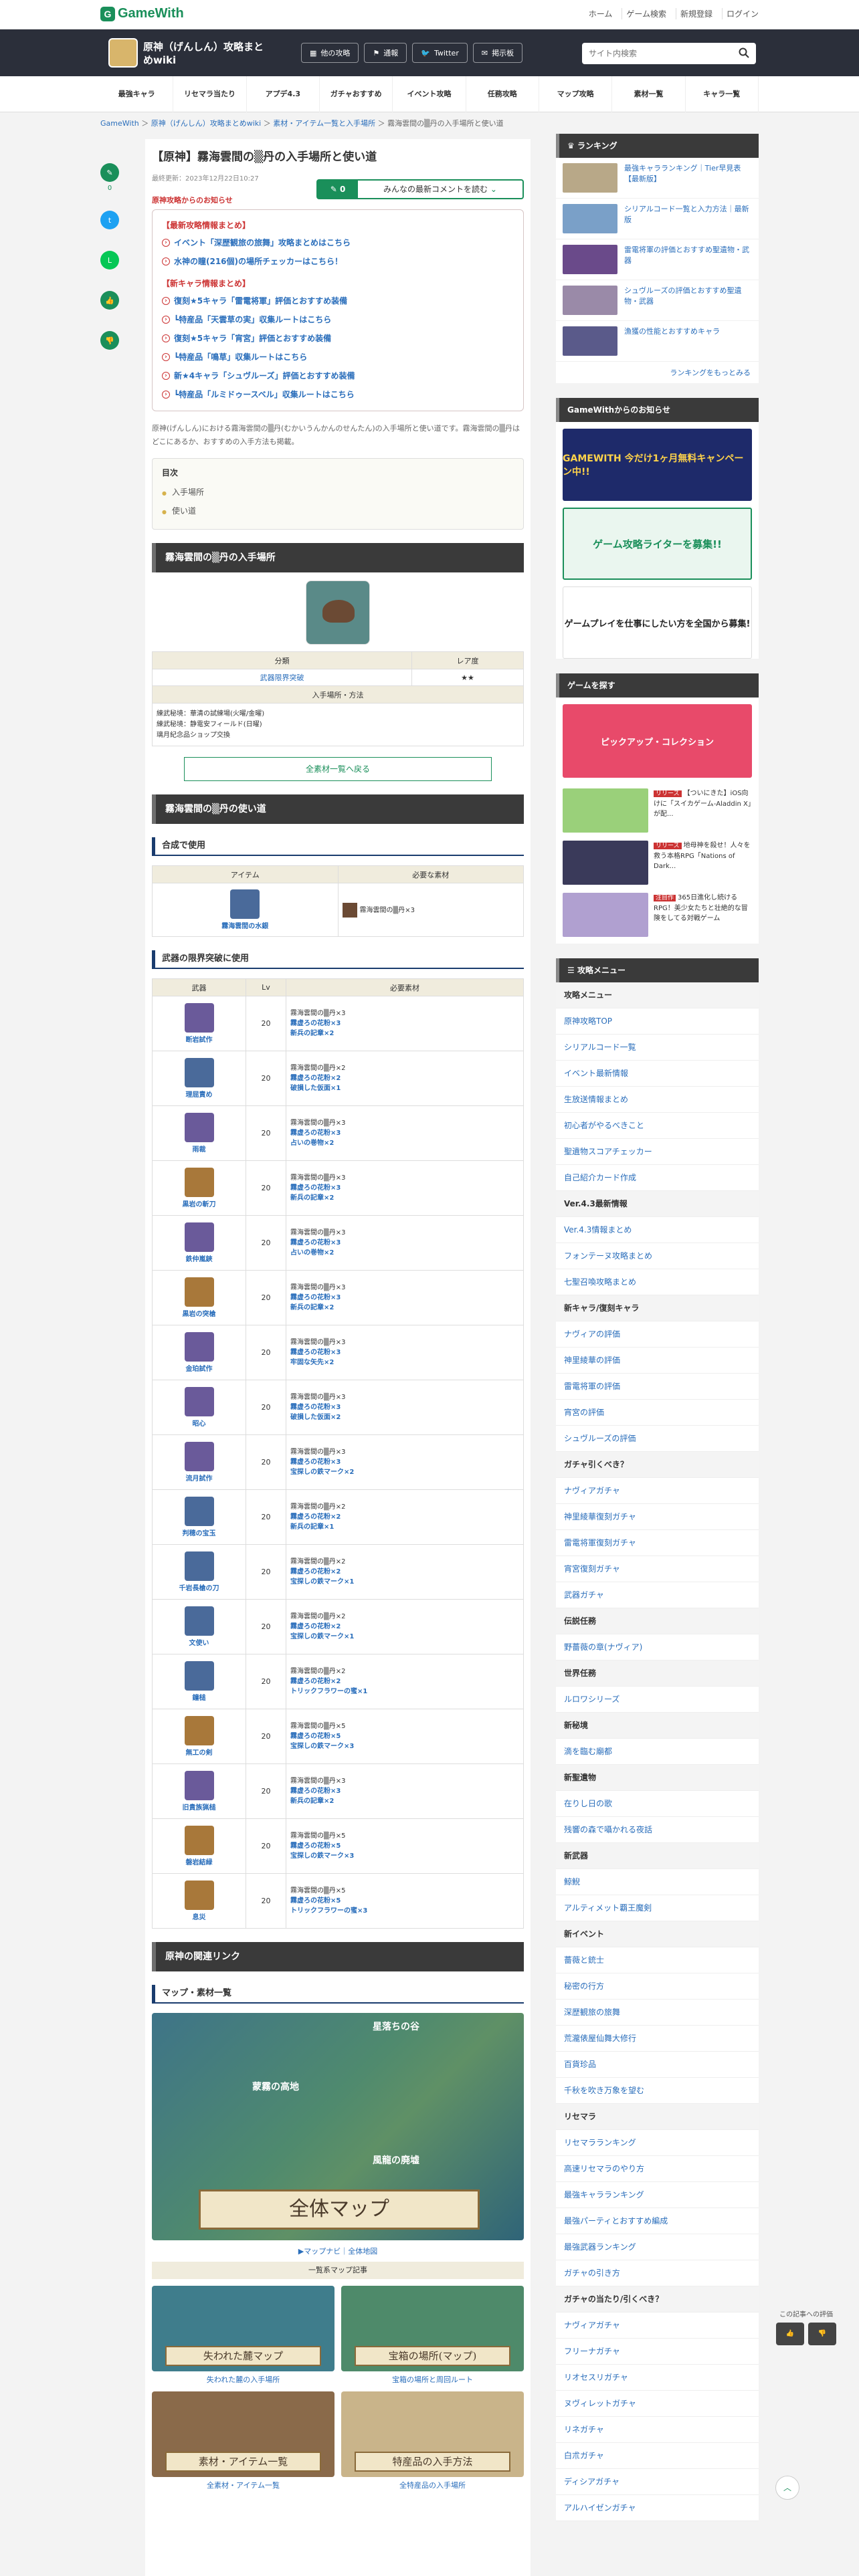 This screenshot has width=859, height=2576. What do you see at coordinates (657, 2065) in the screenshot?
I see `menu-item: 百貨珍品` at bounding box center [657, 2065].